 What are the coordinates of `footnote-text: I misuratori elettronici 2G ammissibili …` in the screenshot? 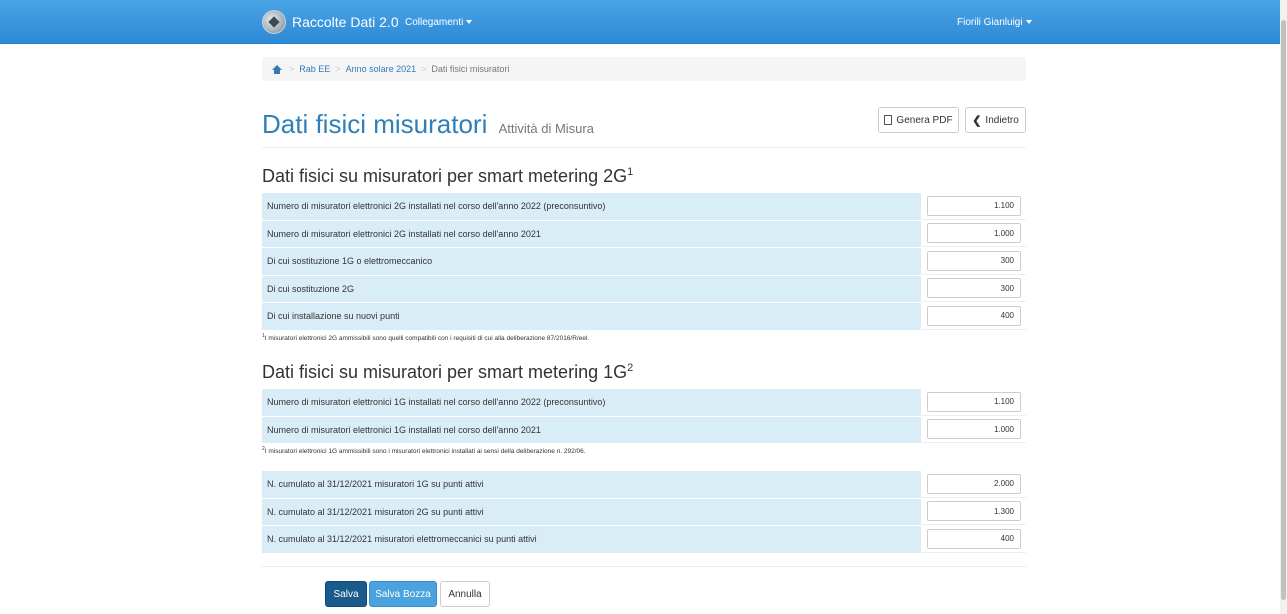 It's located at (427, 339).